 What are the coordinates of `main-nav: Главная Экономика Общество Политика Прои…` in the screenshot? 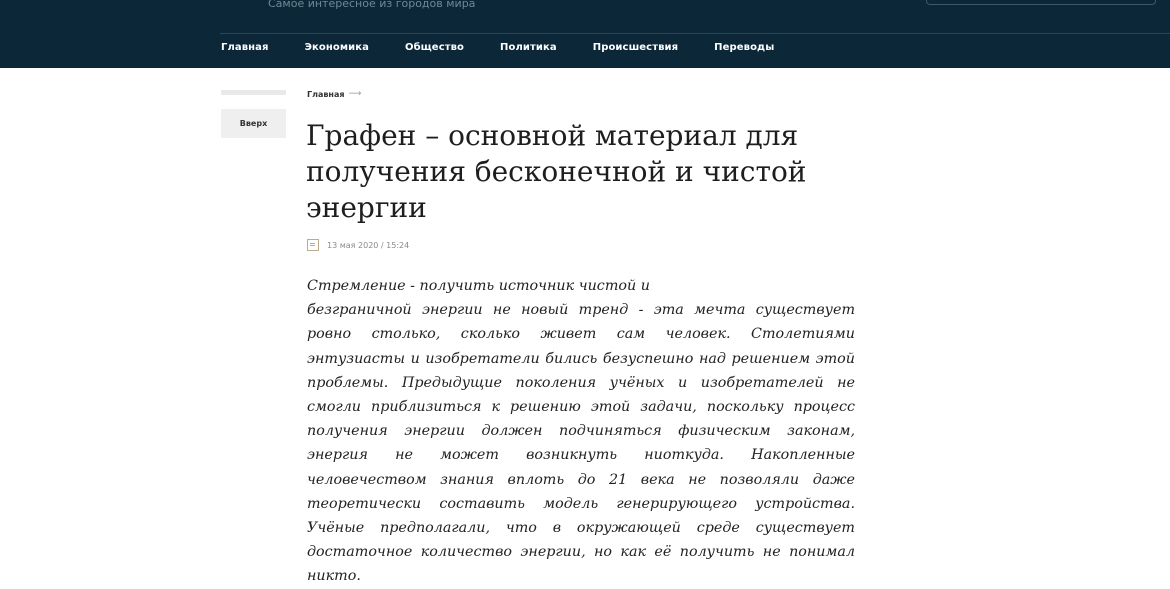 It's located at (515, 51).